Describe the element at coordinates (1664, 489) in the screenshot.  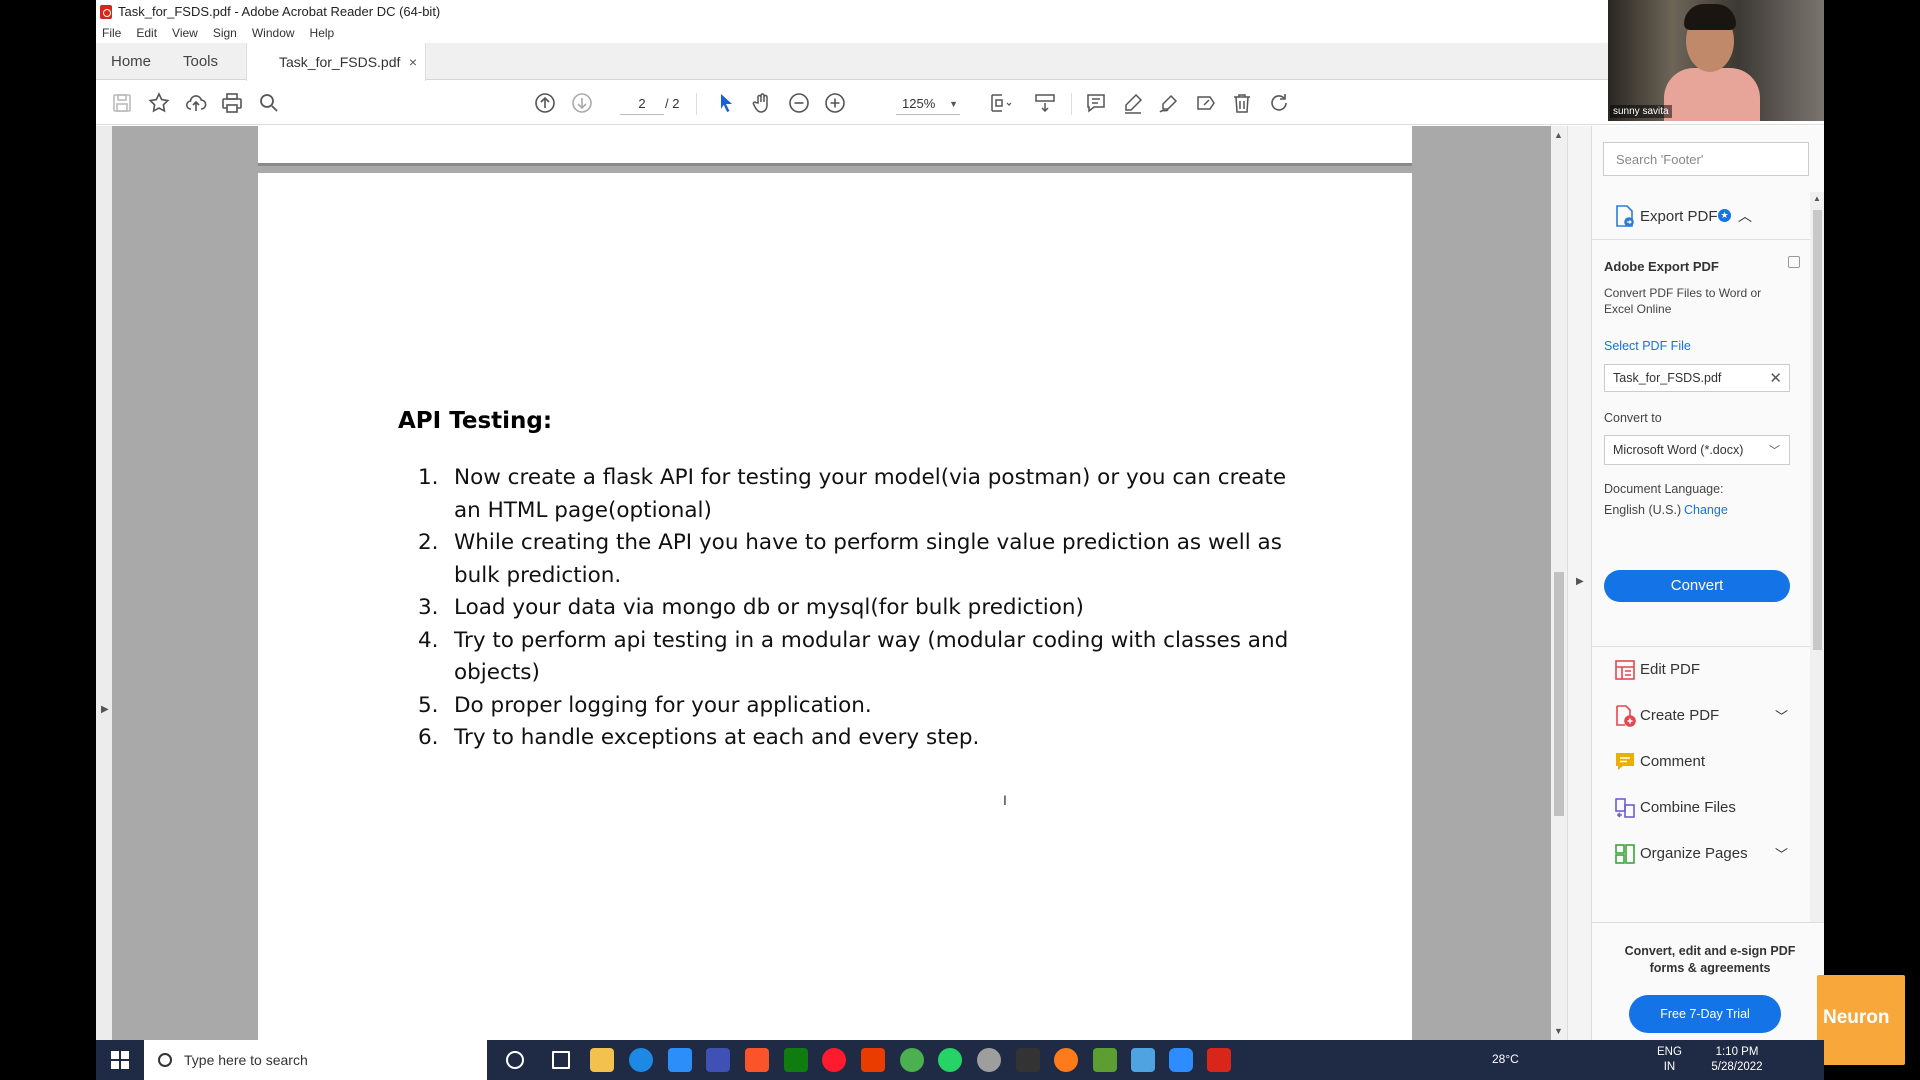
I see `document-language-label: Document Language:` at that location.